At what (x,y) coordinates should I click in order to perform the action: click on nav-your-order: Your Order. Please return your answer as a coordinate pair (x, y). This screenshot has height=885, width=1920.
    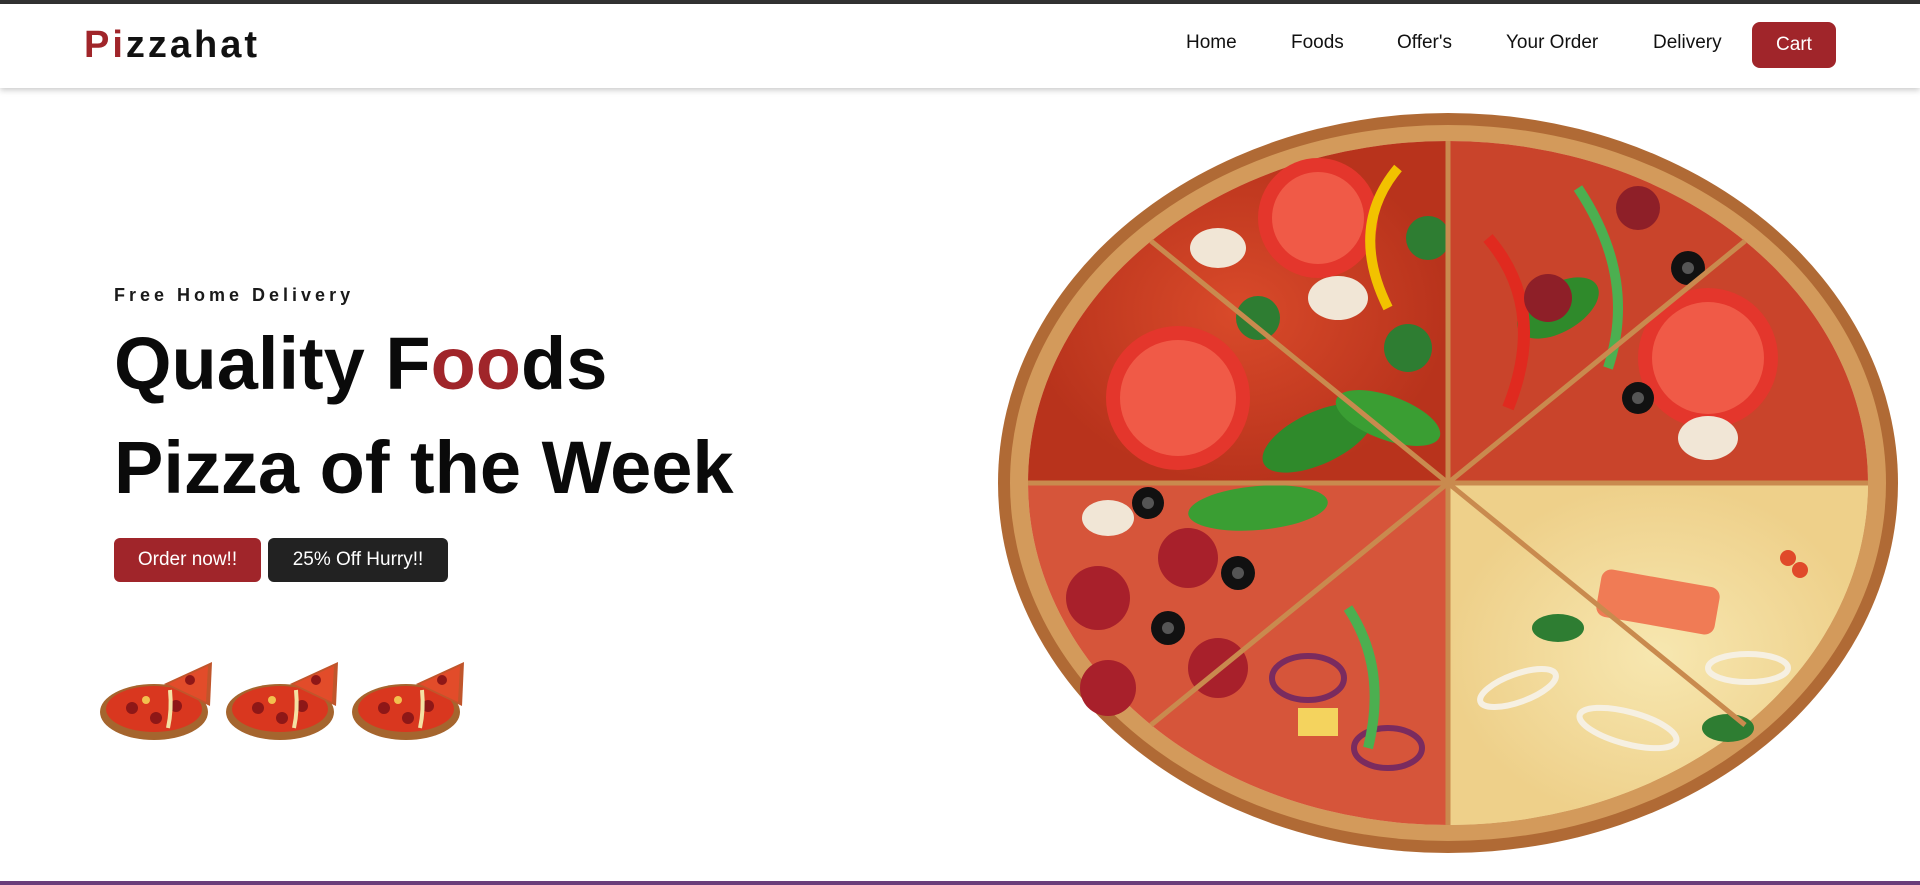
    Looking at the image, I should click on (1552, 43).